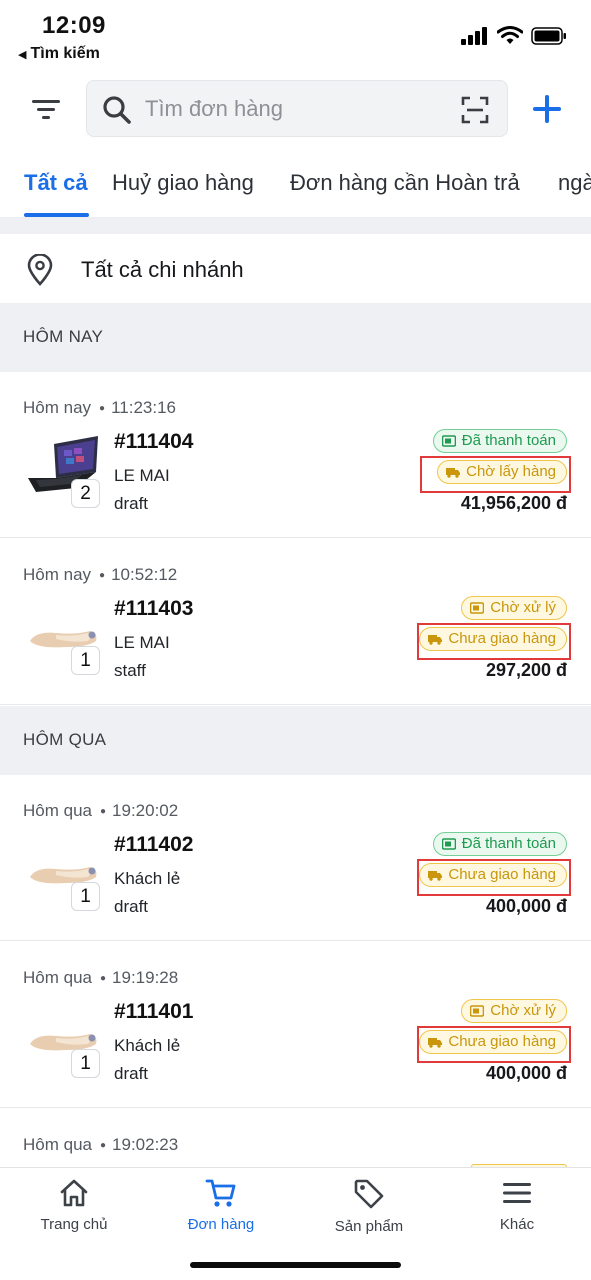 This screenshot has width=591, height=1280. Describe the element at coordinates (526, 670) in the screenshot. I see `order-total: 297,200 đ` at that location.